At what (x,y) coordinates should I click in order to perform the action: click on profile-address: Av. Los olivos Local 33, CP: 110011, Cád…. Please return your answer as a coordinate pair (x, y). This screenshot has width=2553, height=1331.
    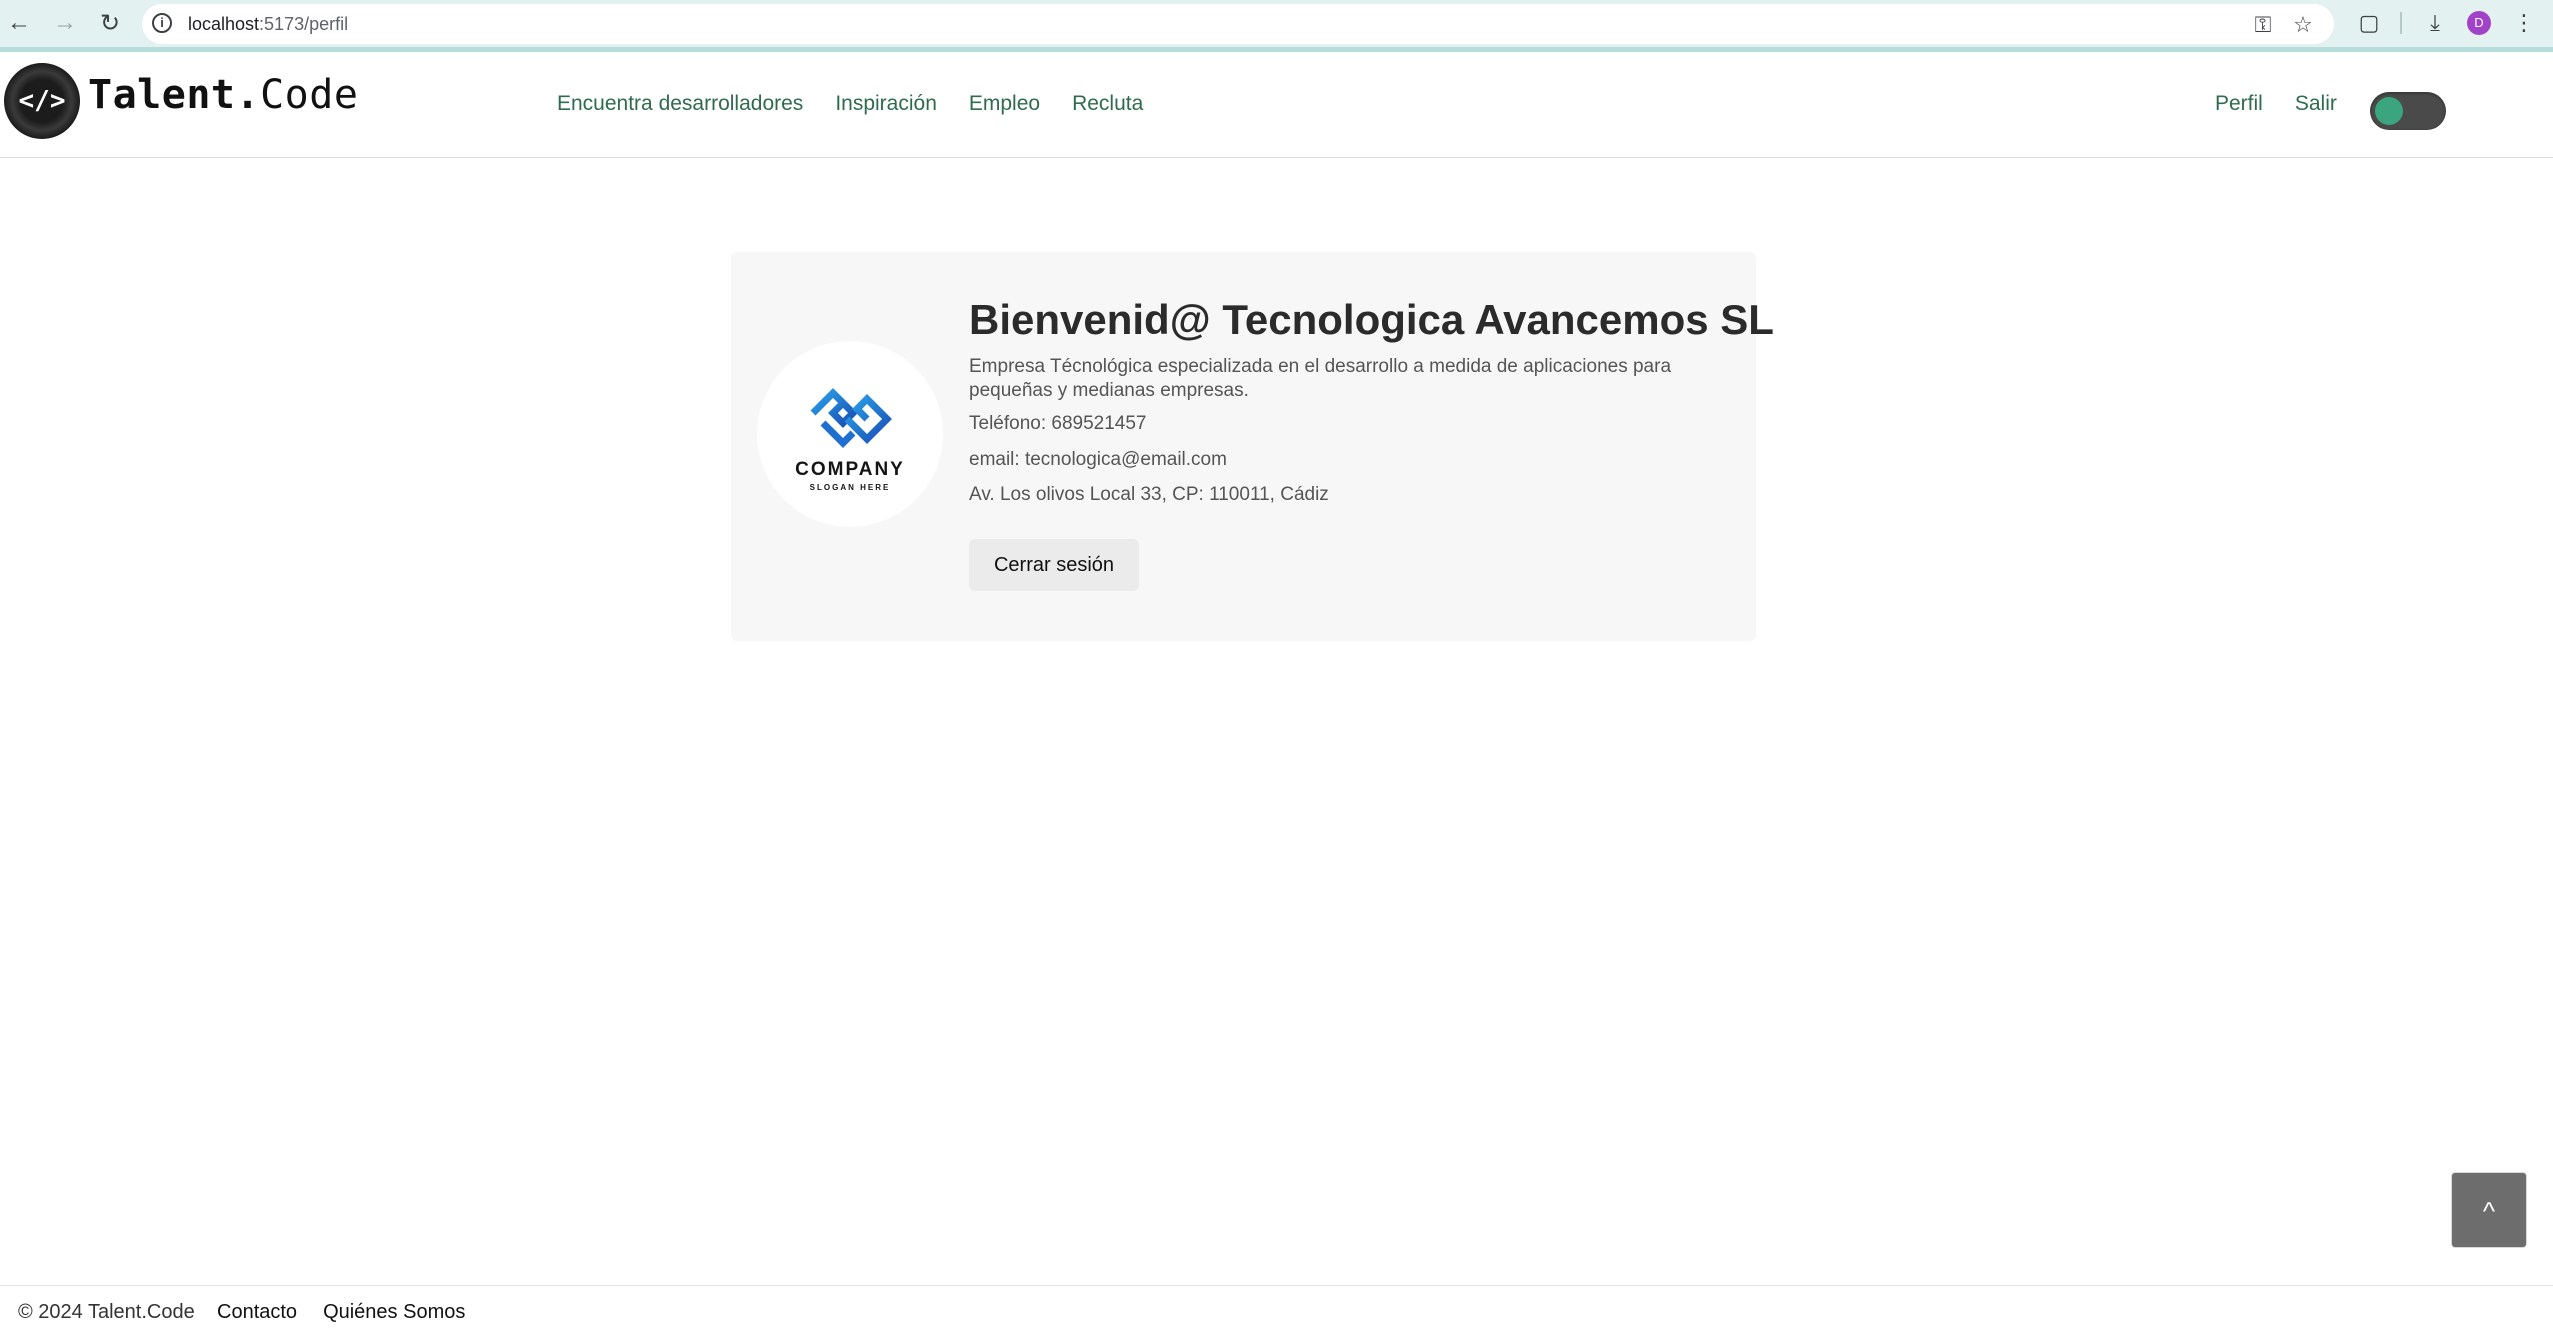
    Looking at the image, I should click on (1149, 494).